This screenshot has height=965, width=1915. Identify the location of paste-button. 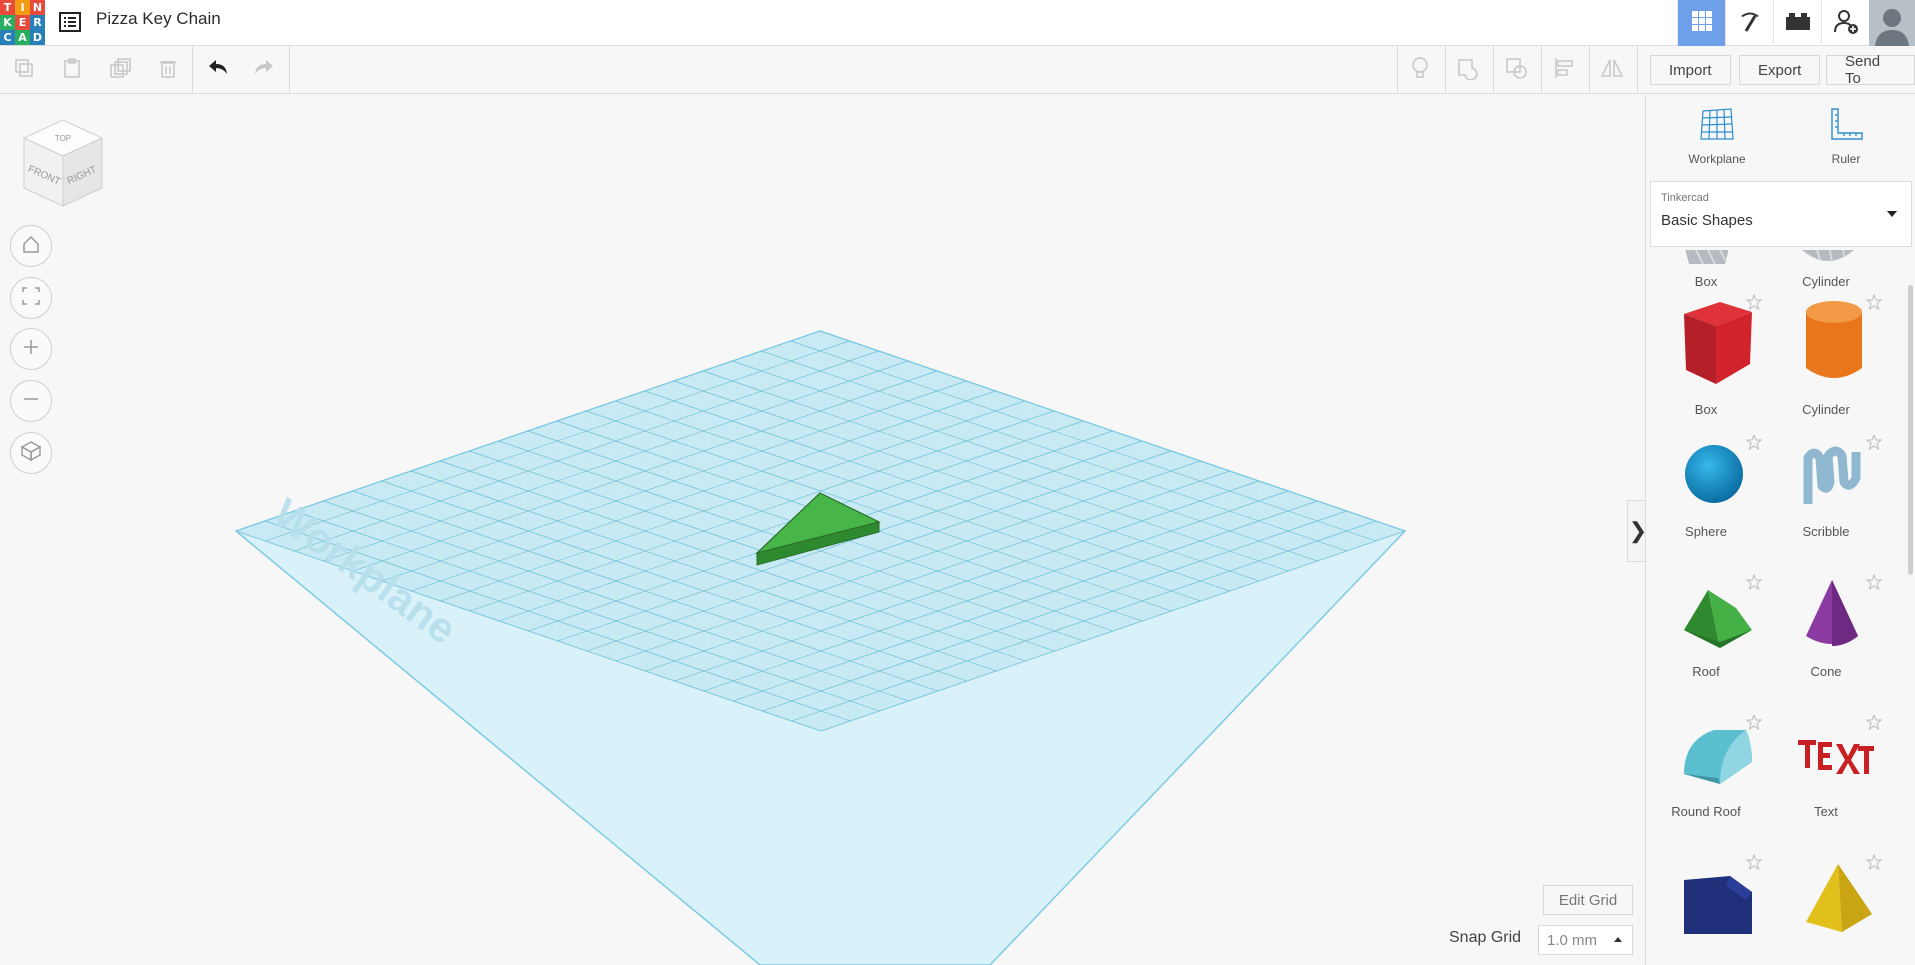
(72, 70).